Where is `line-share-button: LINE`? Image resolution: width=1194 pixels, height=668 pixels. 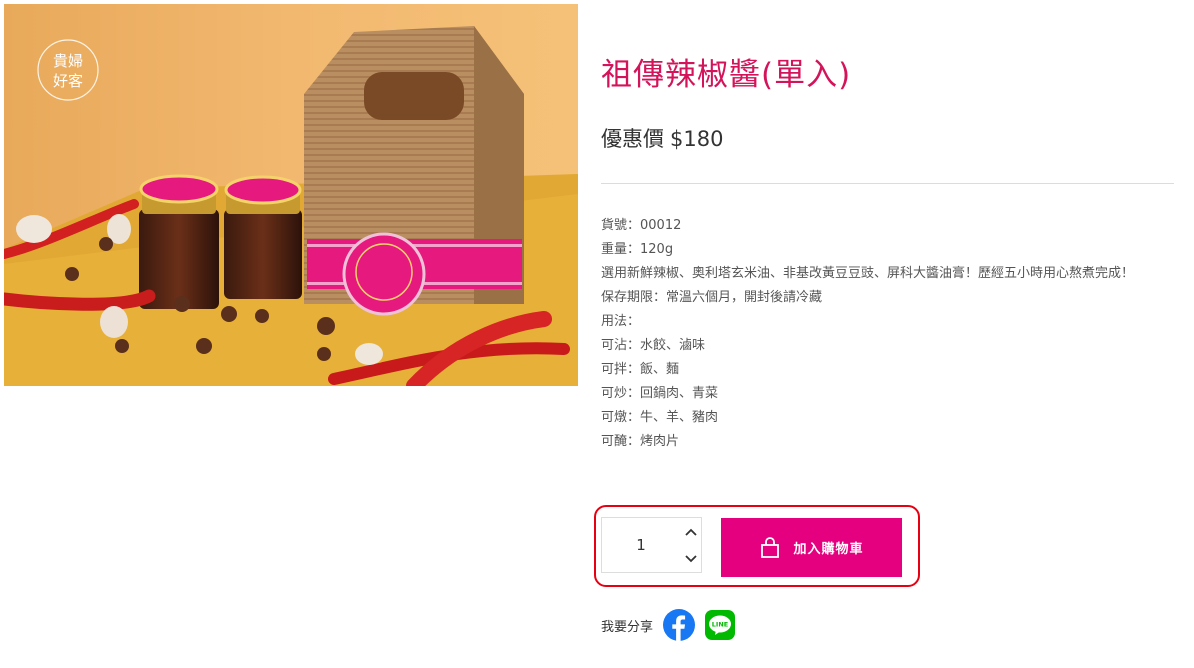
line-share-button: LINE is located at coordinates (720, 625).